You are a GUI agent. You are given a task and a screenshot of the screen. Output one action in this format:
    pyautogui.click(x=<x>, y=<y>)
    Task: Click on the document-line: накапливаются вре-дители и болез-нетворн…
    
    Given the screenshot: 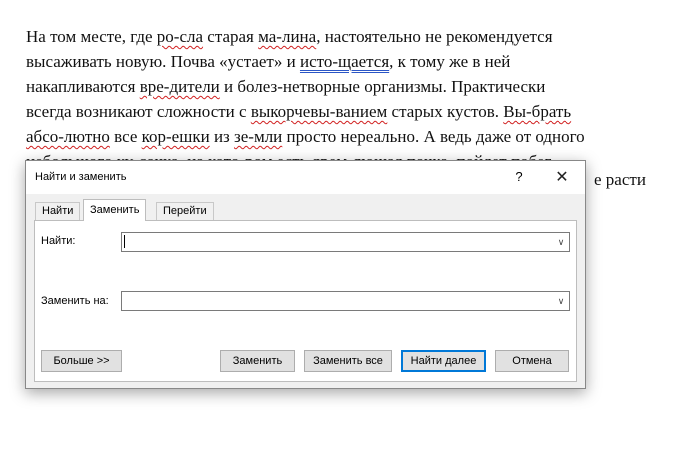 What is the action you would take?
    pyautogui.click(x=353, y=86)
    